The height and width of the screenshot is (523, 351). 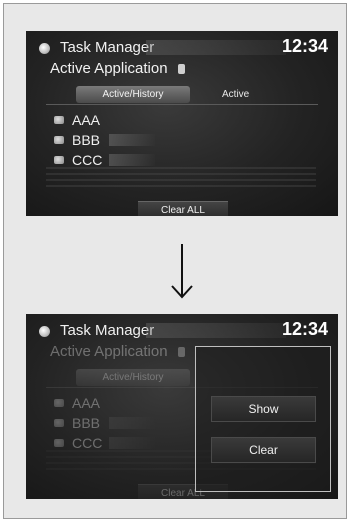 What do you see at coordinates (182, 271) in the screenshot?
I see `arrow-down-icon` at bounding box center [182, 271].